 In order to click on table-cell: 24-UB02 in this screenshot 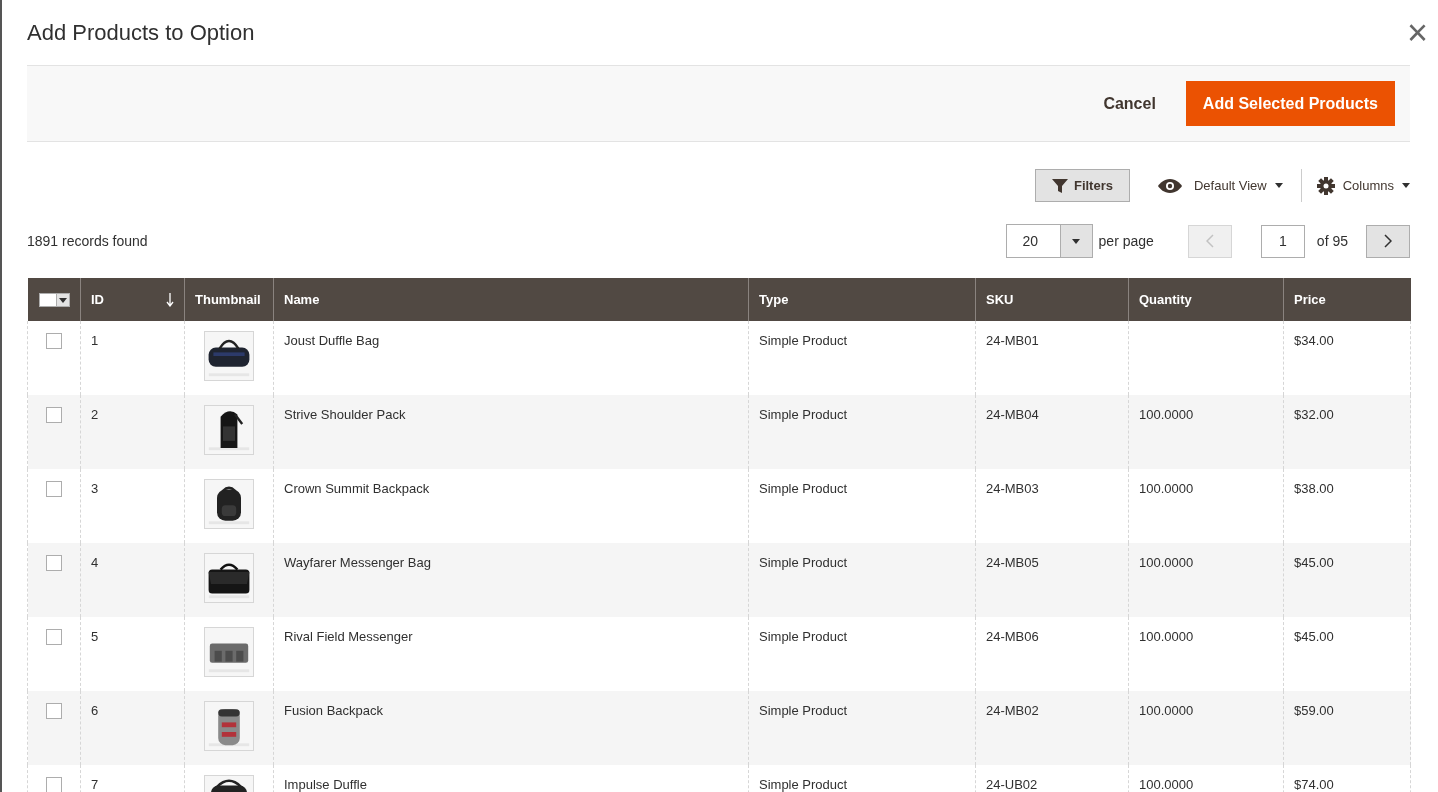, I will do `click(1012, 784)`.